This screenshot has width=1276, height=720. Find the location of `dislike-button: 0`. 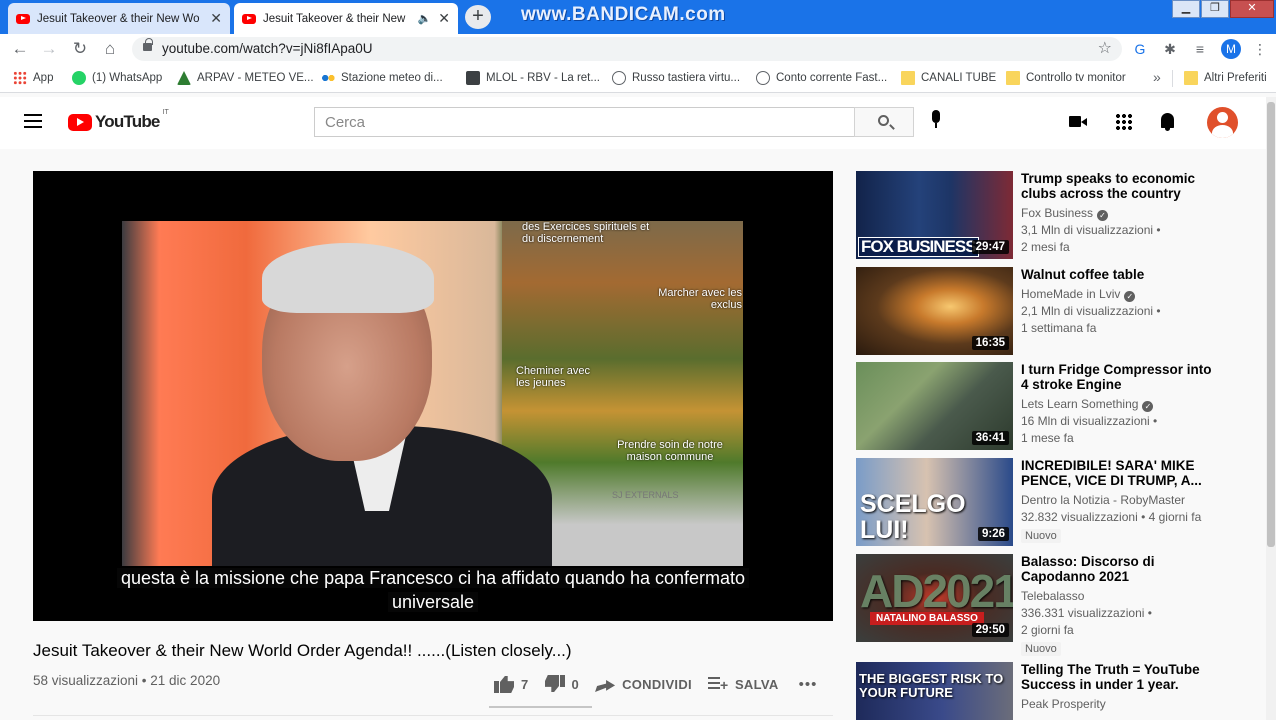

dislike-button: 0 is located at coordinates (562, 684).